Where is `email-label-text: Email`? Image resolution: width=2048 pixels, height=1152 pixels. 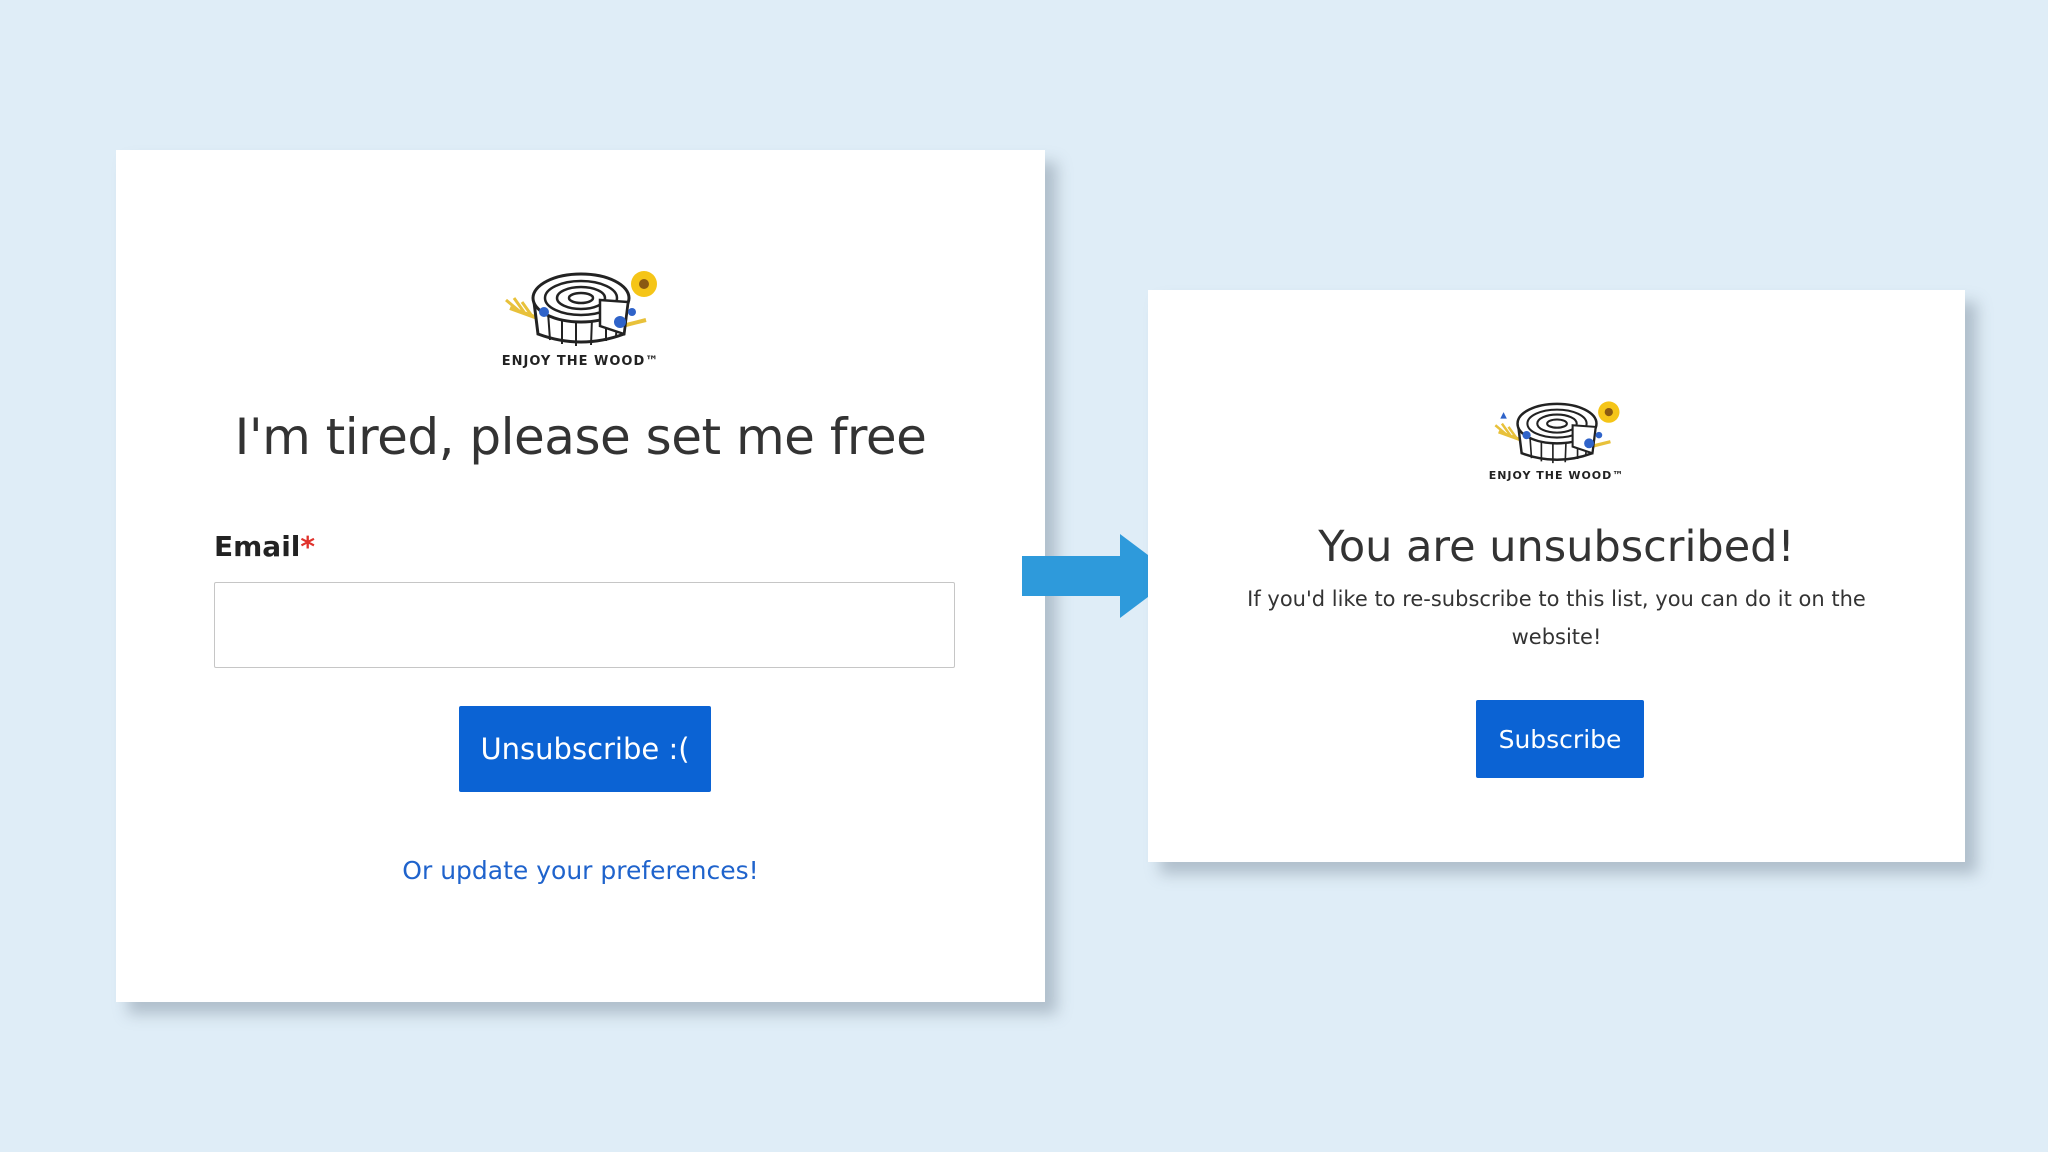 email-label-text: Email is located at coordinates (257, 546).